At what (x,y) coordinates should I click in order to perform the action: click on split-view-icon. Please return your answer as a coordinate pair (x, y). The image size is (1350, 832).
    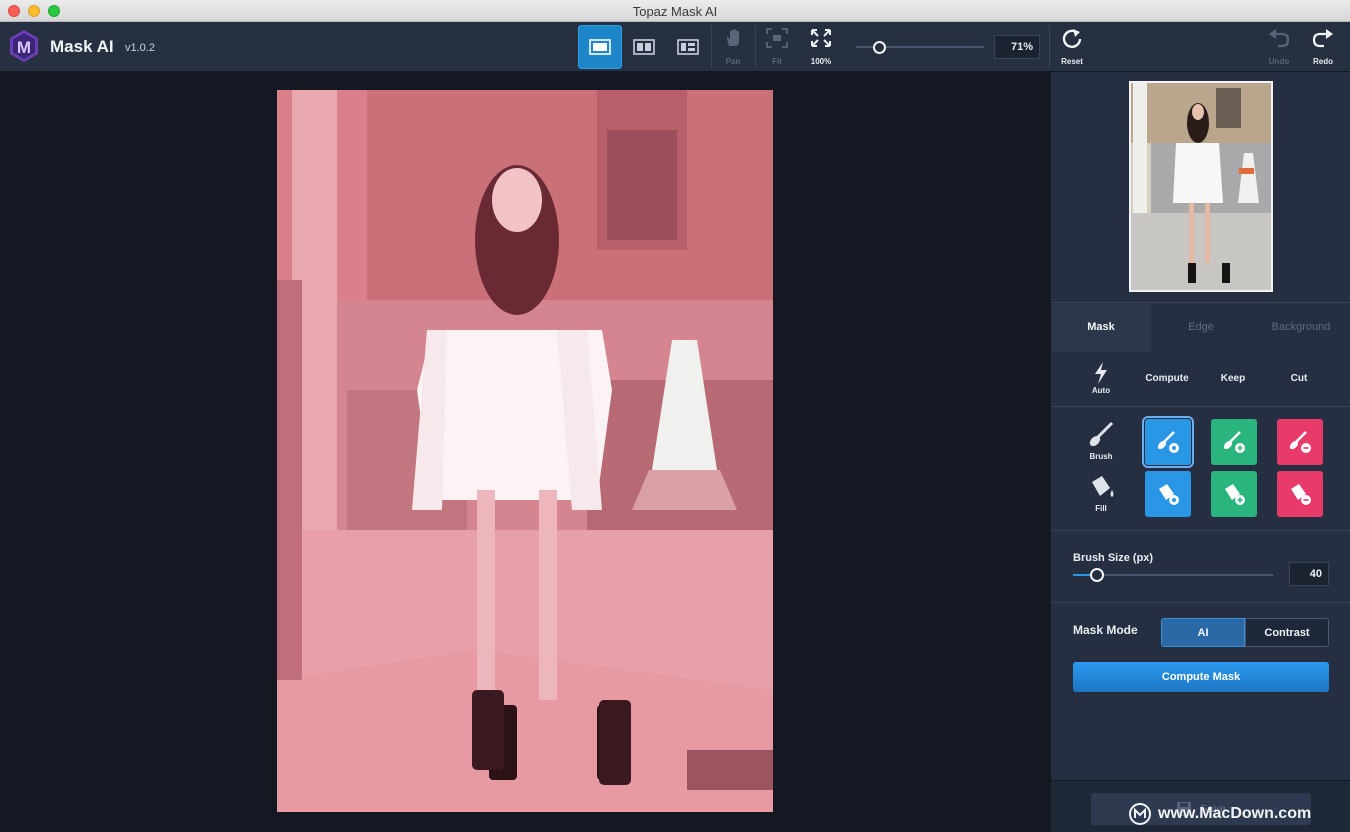
    Looking at the image, I should click on (644, 47).